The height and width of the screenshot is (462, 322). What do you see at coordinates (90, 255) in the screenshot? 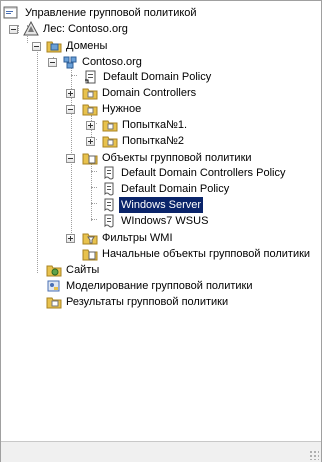
I see `starter-gpo-folder-icon` at bounding box center [90, 255].